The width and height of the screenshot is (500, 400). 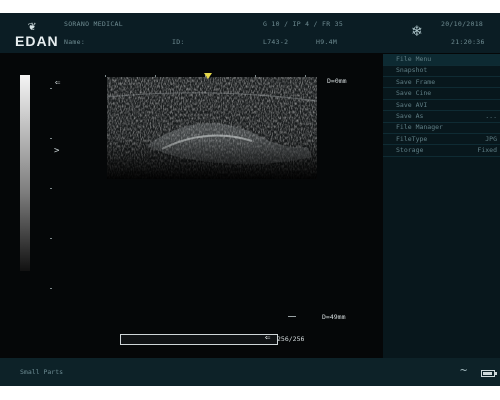 What do you see at coordinates (42, 372) in the screenshot?
I see `exam-mode-label: Small Parts` at bounding box center [42, 372].